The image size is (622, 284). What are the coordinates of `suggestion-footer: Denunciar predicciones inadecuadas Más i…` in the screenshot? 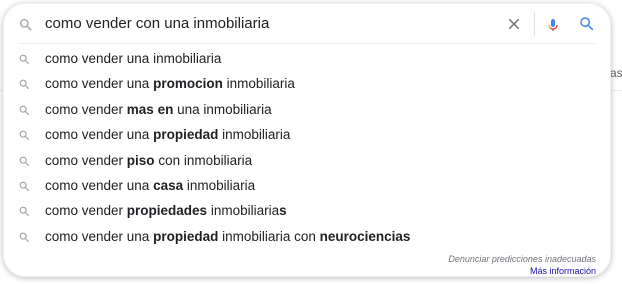 It's located at (522, 265).